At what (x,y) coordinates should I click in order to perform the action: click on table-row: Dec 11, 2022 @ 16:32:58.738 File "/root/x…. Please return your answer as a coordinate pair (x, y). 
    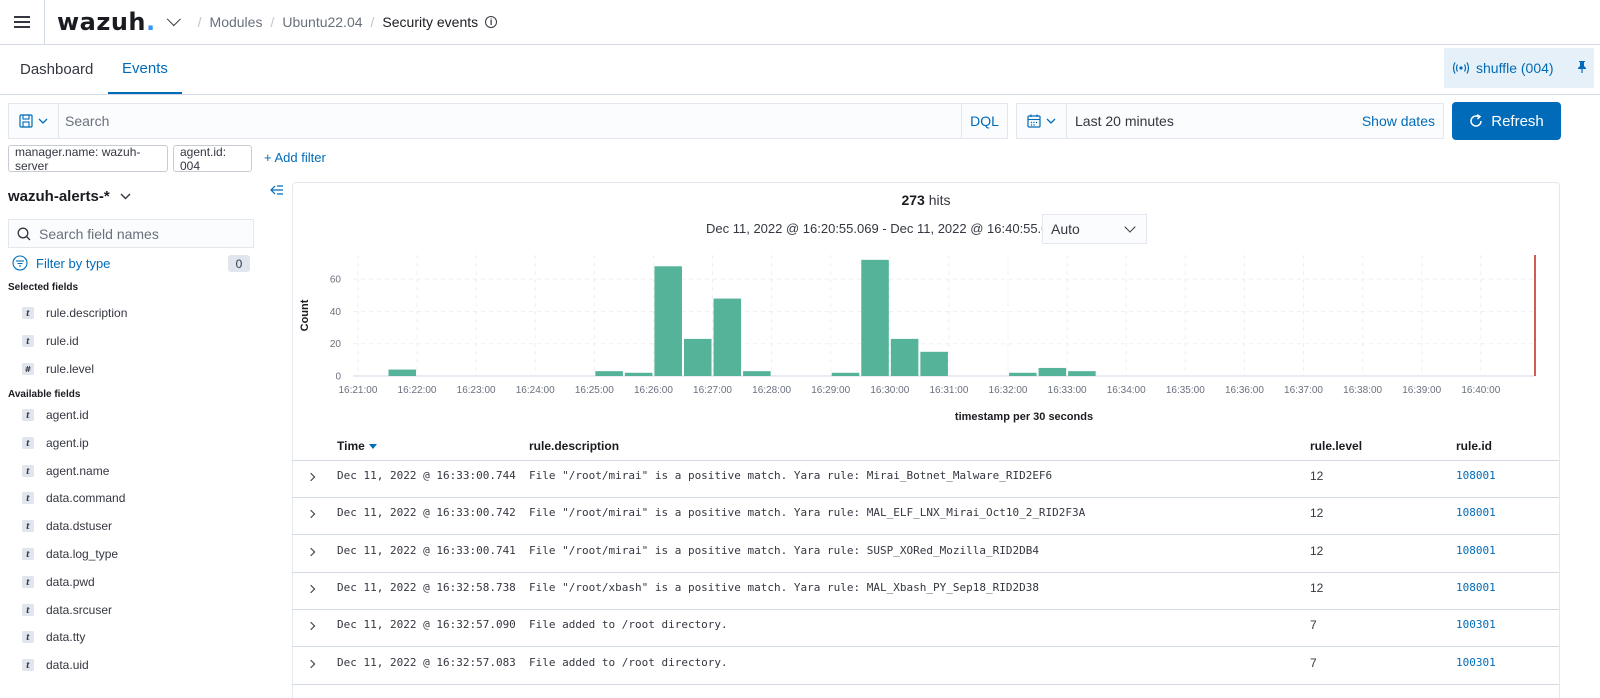
    Looking at the image, I should click on (926, 591).